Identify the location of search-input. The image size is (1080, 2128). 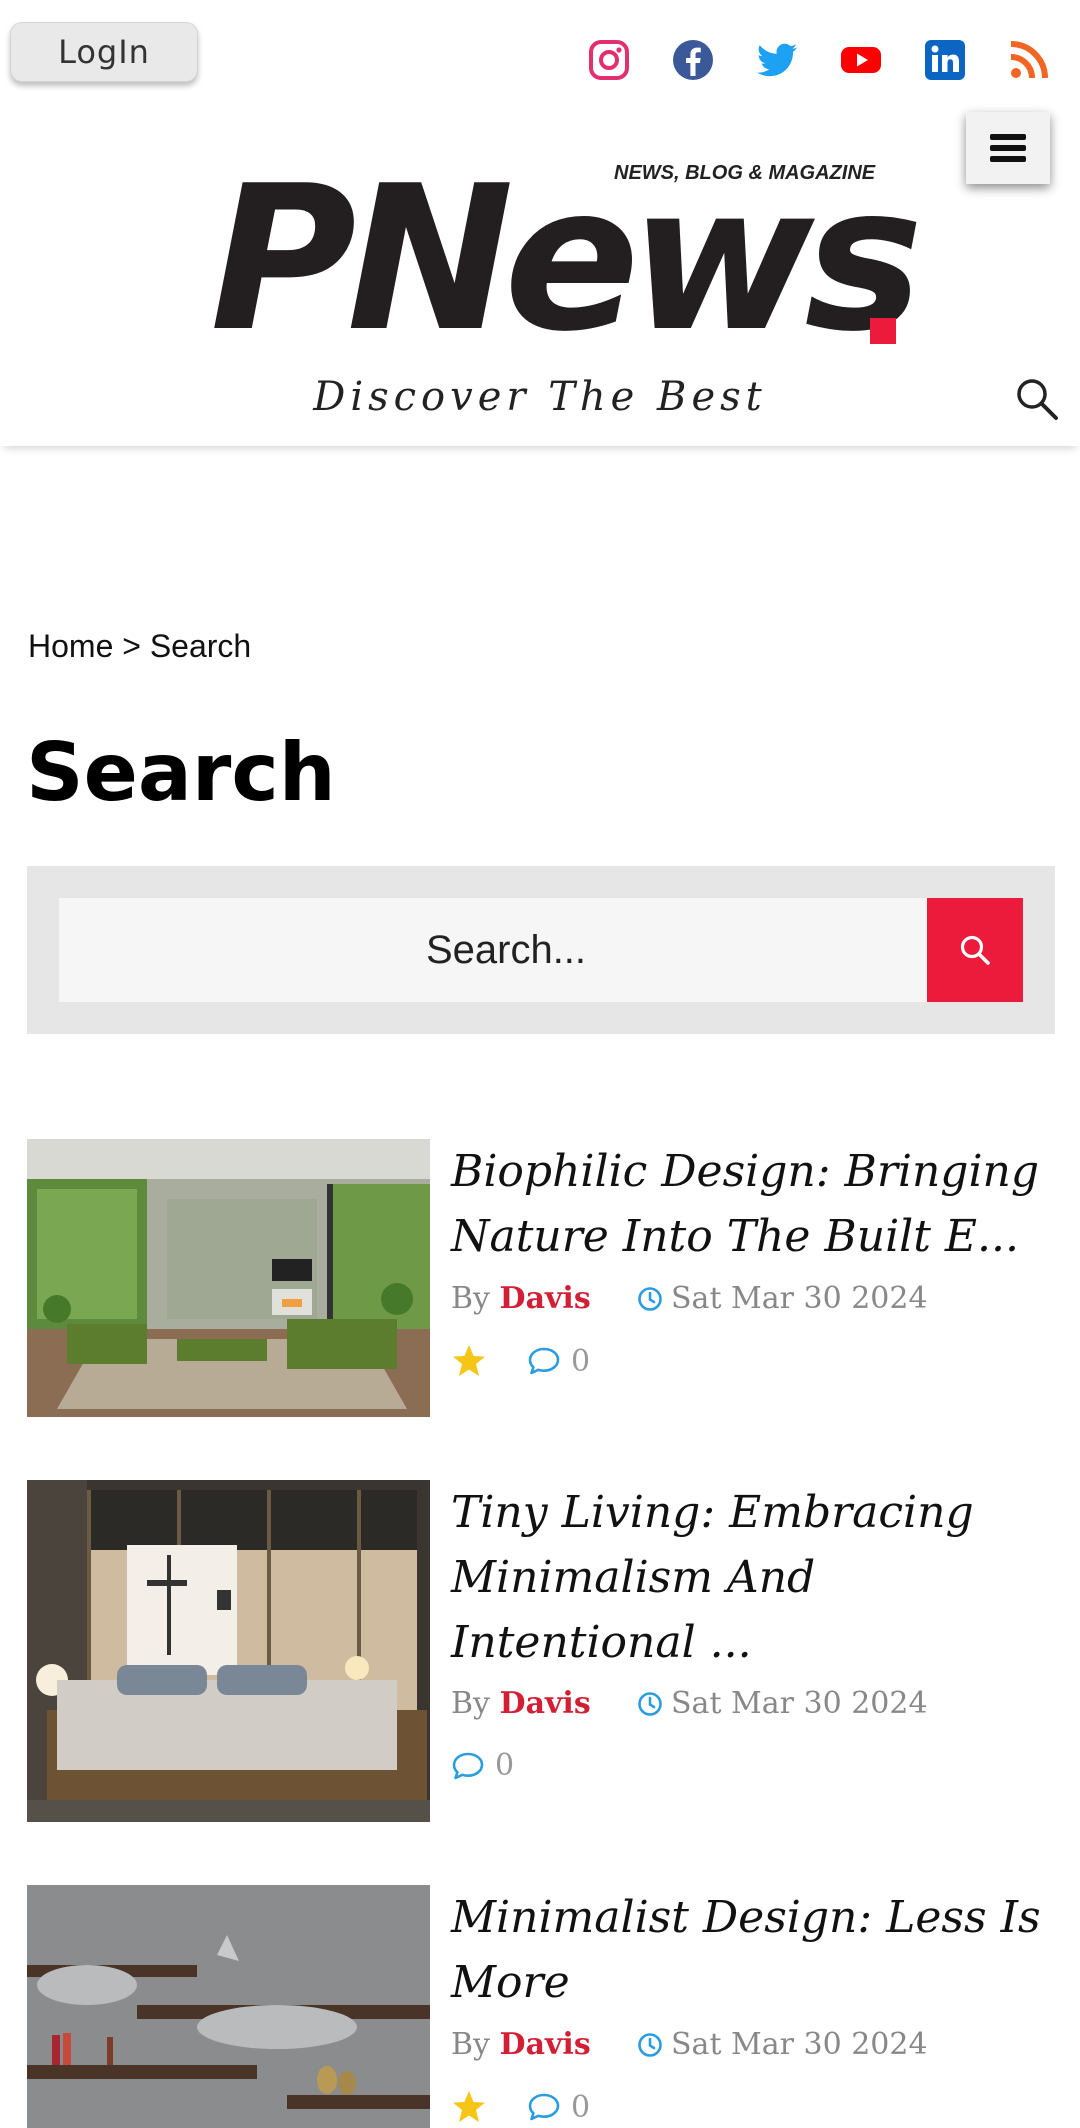
(506, 950).